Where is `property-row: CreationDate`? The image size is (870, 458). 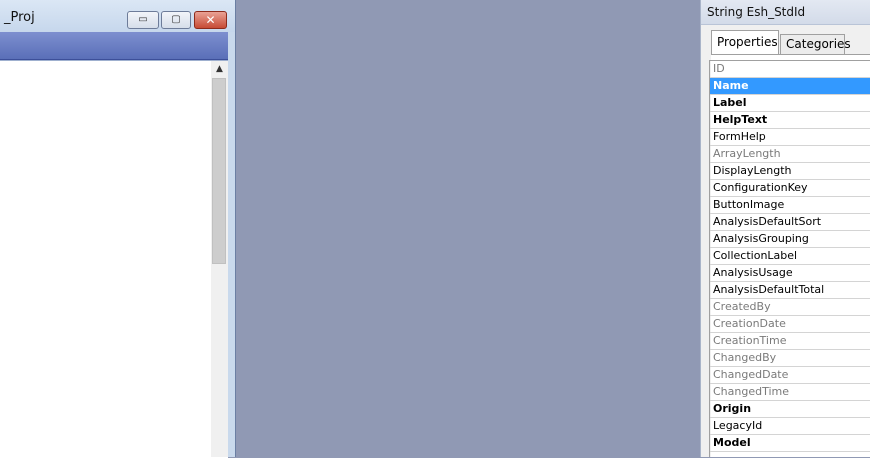 property-row: CreationDate is located at coordinates (790, 324).